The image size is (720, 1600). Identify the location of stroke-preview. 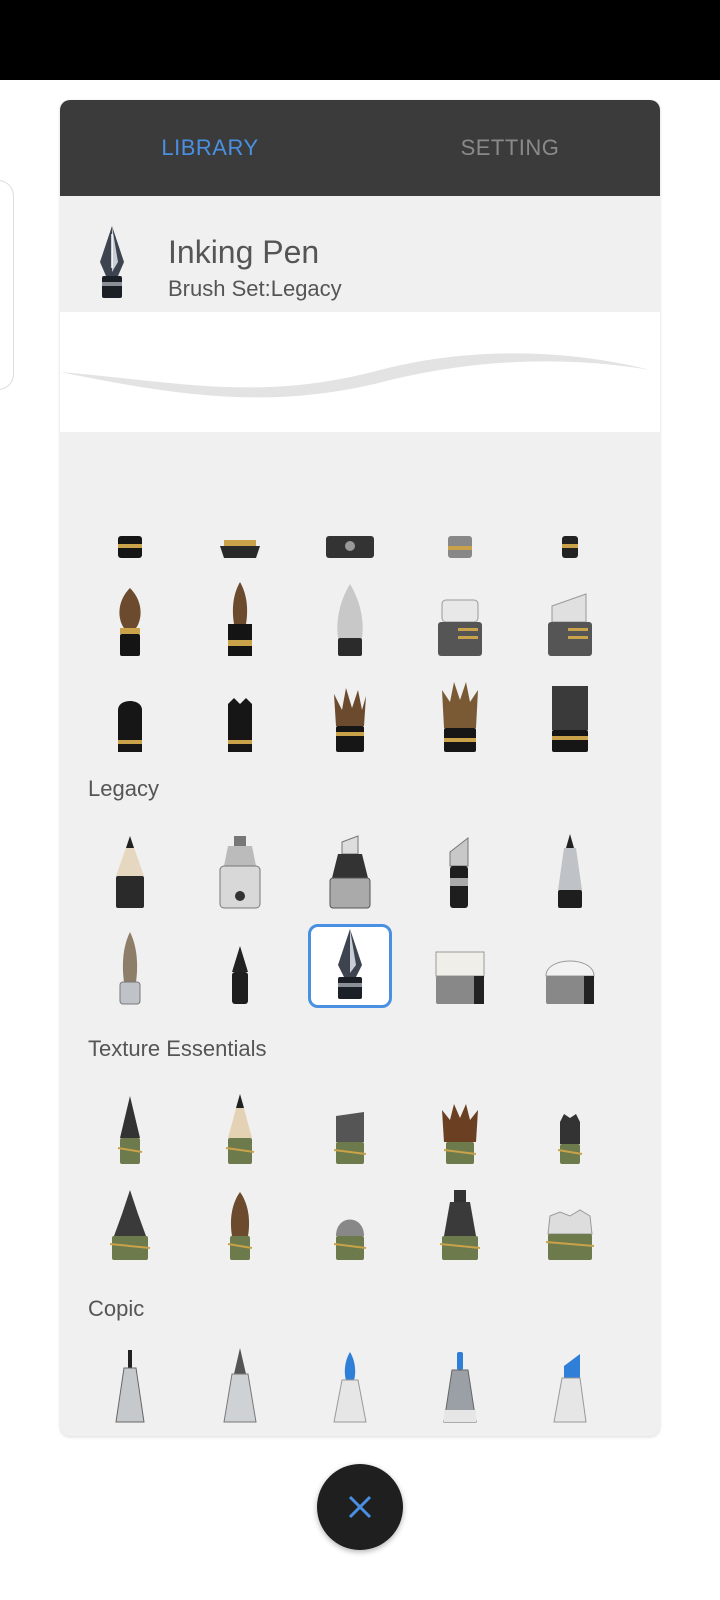
(360, 372).